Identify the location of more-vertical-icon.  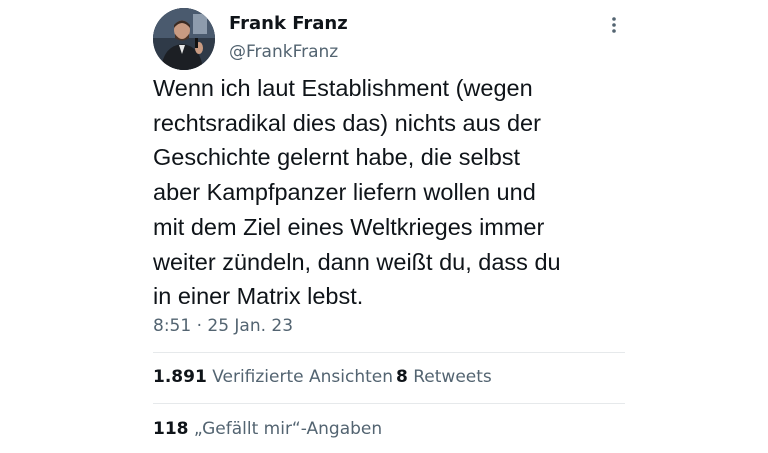
(614, 26).